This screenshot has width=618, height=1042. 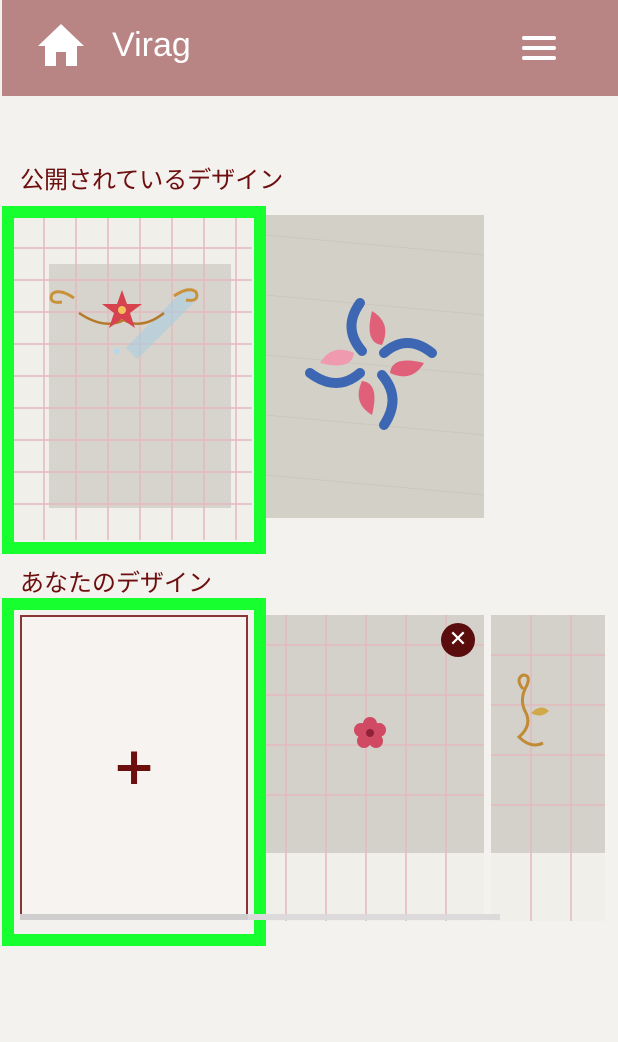 I want to click on delete-design-button: ✕, so click(x=458, y=640).